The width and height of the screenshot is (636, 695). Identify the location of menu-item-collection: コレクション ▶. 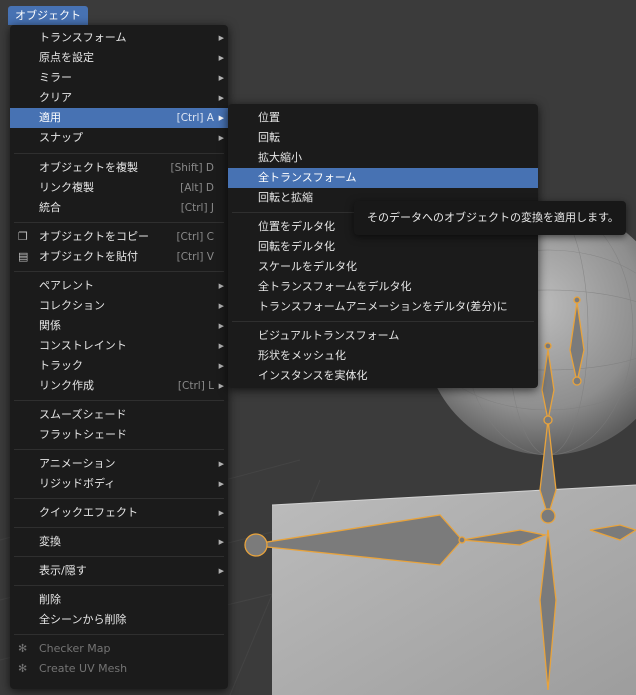
(119, 306).